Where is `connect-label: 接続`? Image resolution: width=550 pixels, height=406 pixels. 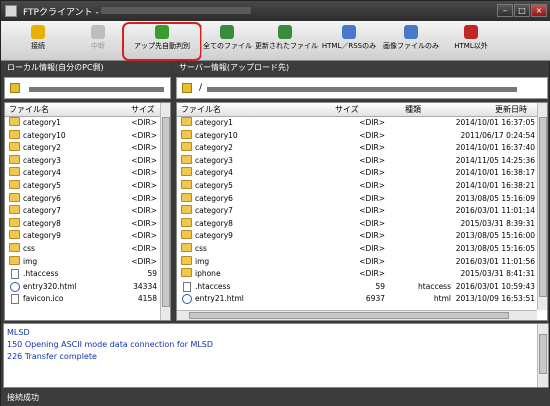
connect-label: 接続 is located at coordinates (38, 46).